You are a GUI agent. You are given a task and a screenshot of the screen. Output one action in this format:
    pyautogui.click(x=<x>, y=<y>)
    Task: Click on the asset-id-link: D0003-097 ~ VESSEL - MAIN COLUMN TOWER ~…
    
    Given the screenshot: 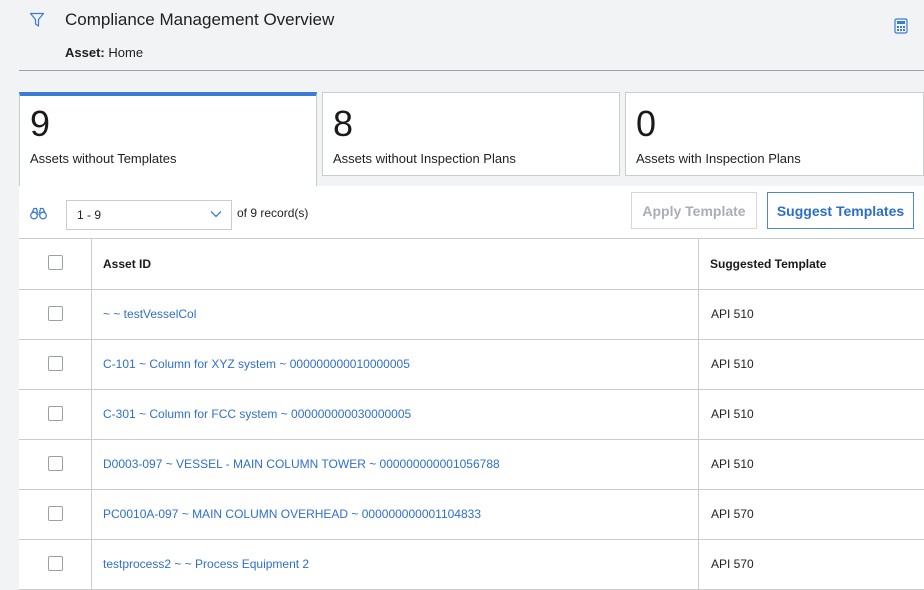 What is the action you would take?
    pyautogui.click(x=301, y=464)
    